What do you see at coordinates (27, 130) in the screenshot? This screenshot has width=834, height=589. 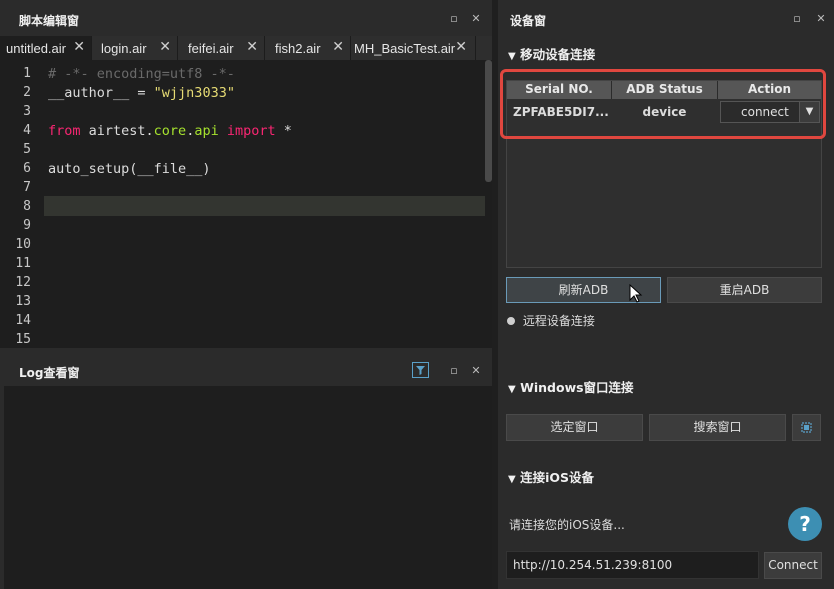 I see `line-number: 4` at bounding box center [27, 130].